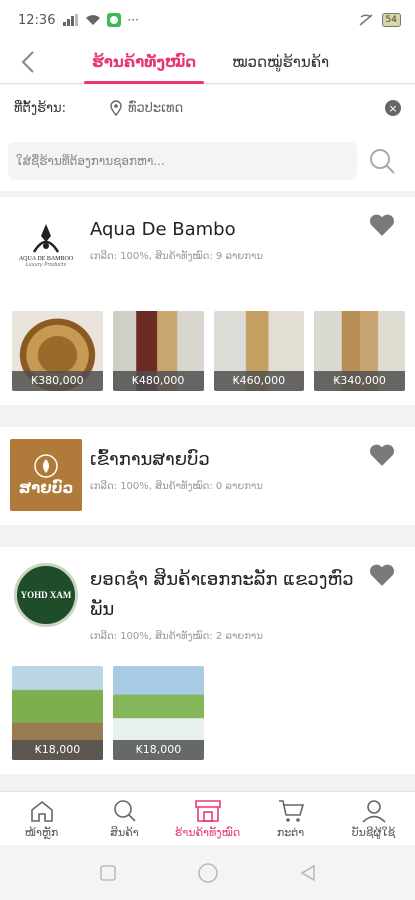  I want to click on shop-name: ເຂົ້າການສາຍບົວ, so click(150, 459).